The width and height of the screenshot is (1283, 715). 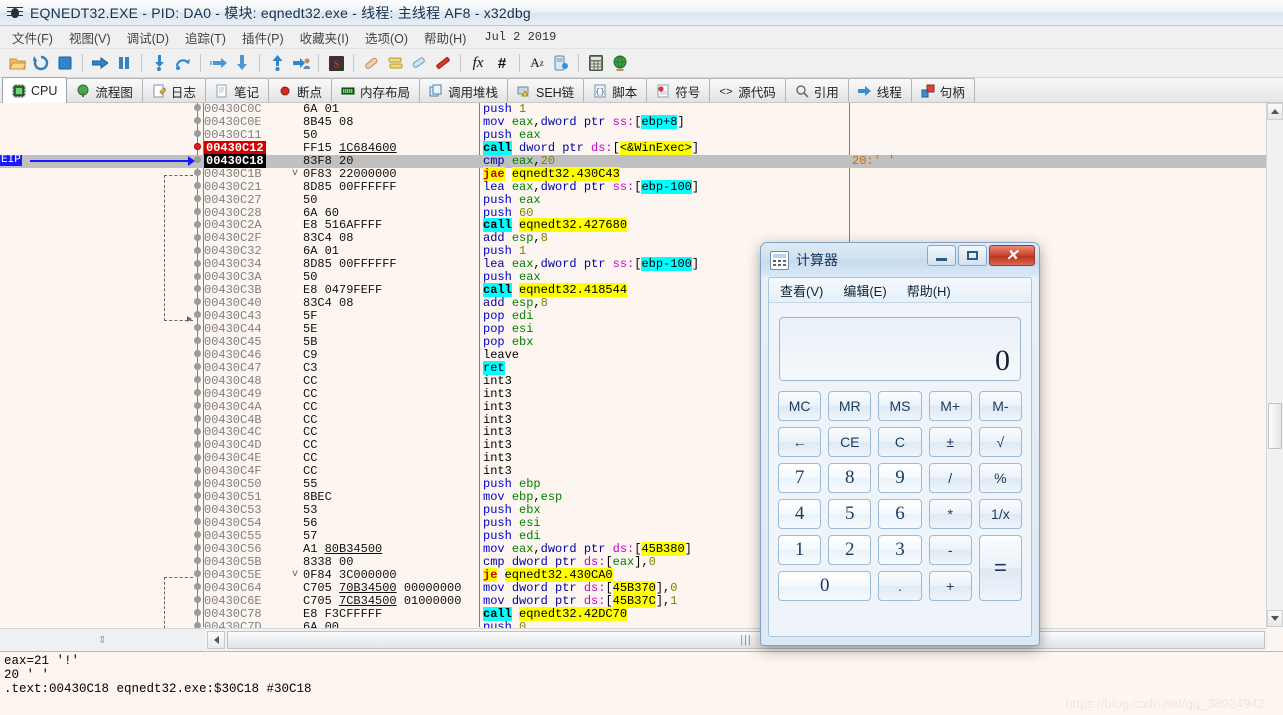 What do you see at coordinates (395, 63) in the screenshot?
I see `log-icon` at bounding box center [395, 63].